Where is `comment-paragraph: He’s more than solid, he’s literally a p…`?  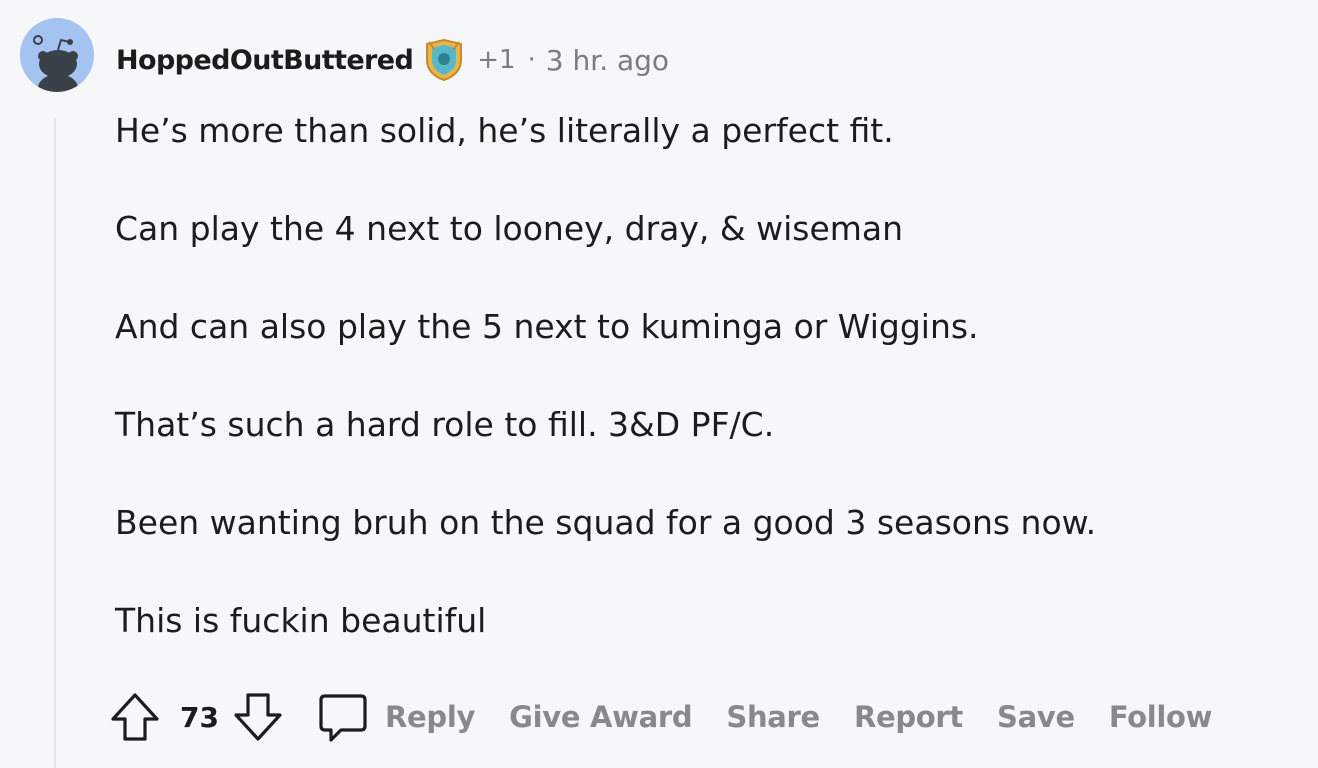 comment-paragraph: He’s more than solid, he’s literally a p… is located at coordinates (504, 130).